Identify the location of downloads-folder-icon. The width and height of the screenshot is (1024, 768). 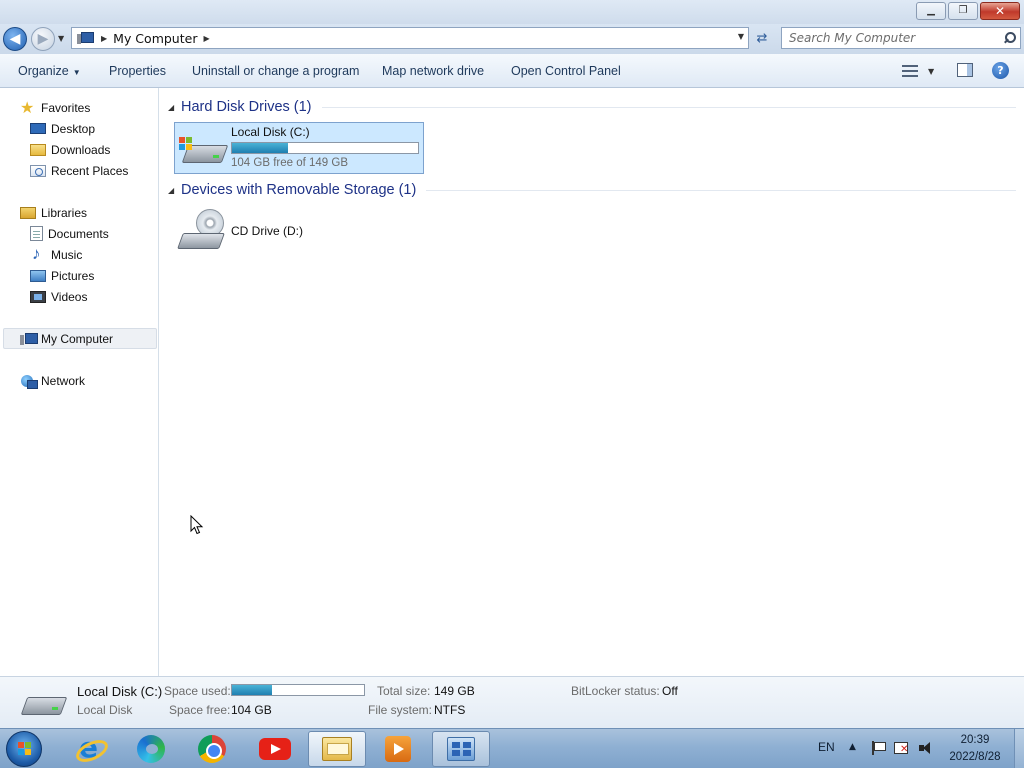
(38, 149).